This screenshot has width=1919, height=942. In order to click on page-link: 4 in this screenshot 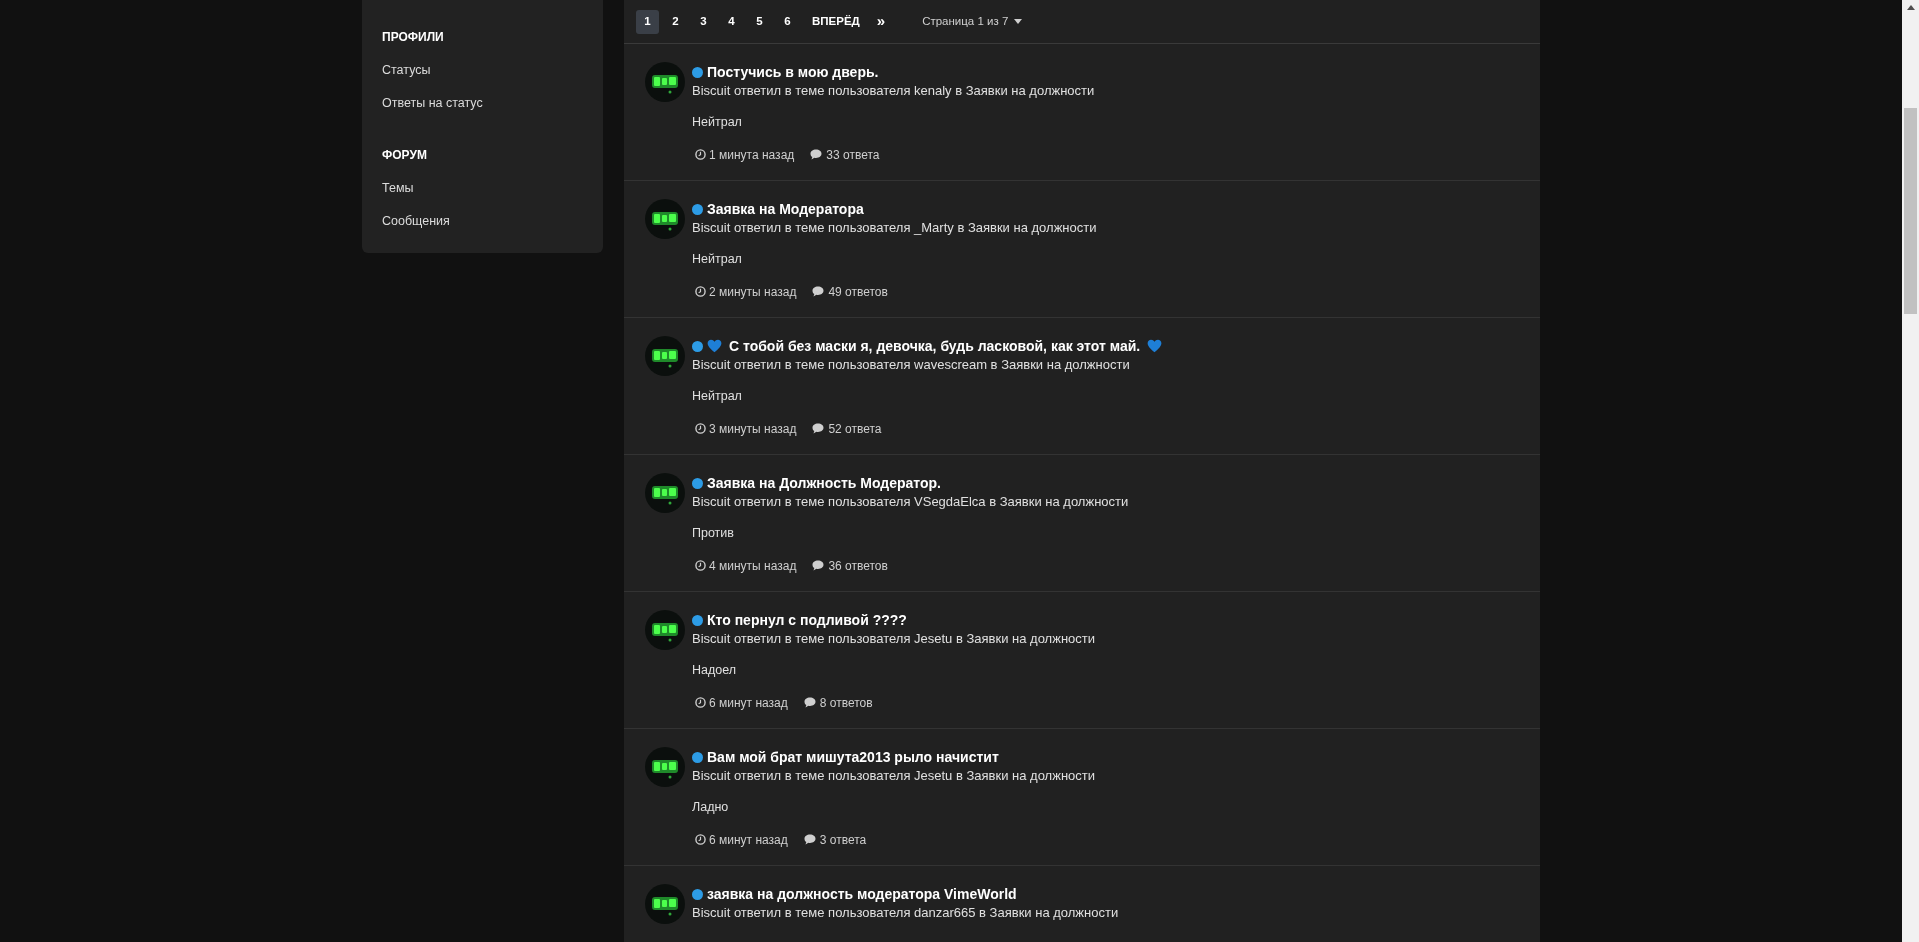, I will do `click(731, 21)`.